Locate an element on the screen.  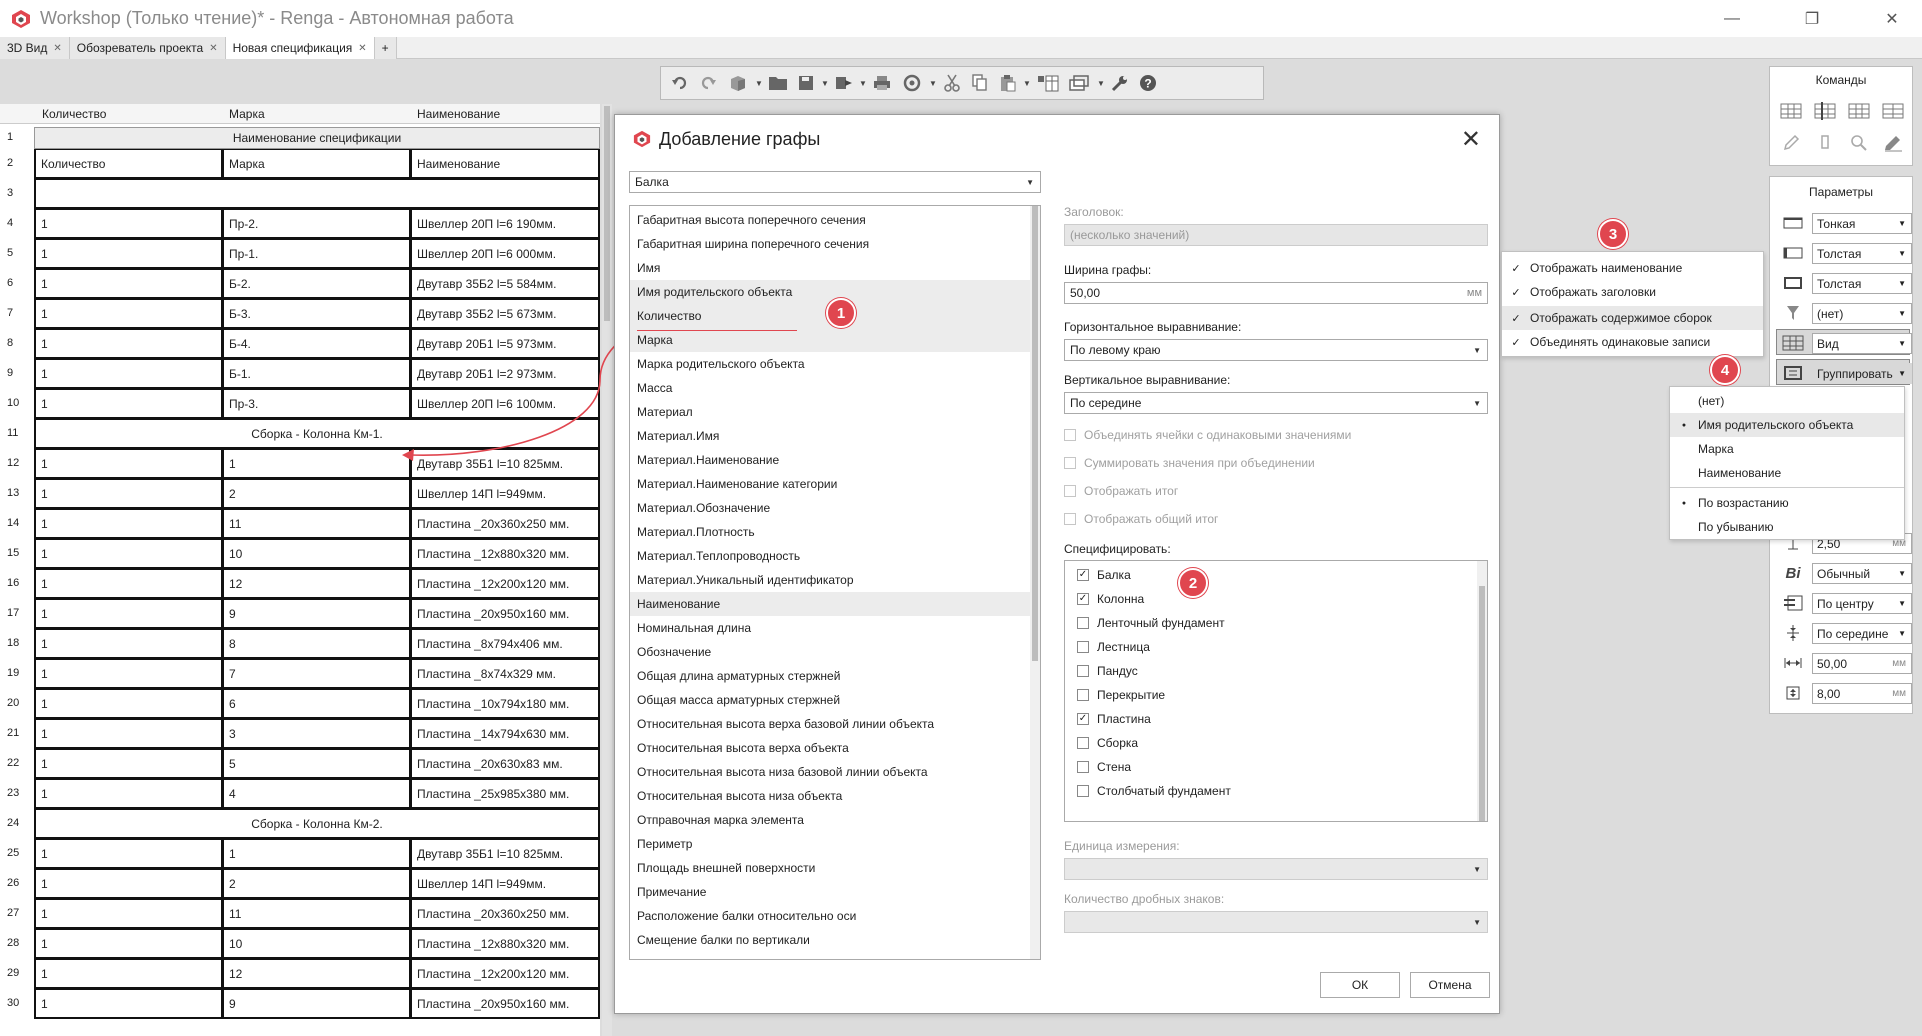
menu-item: По убыванию is located at coordinates (1787, 527).